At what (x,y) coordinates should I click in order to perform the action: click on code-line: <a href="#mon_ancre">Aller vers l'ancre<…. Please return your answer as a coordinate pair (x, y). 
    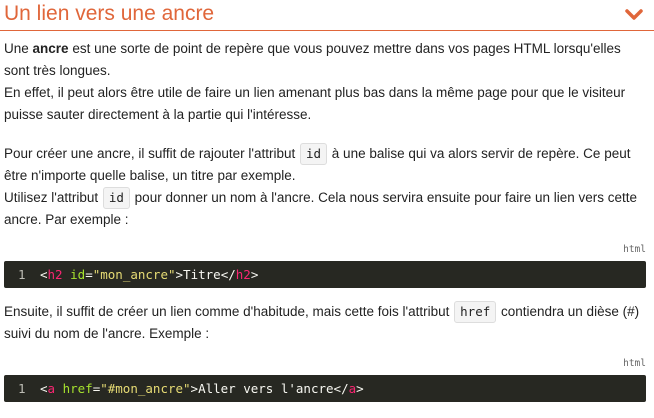
    Looking at the image, I should click on (202, 388).